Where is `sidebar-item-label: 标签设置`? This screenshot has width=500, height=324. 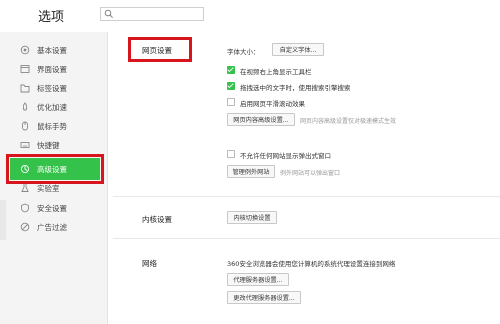
sidebar-item-label: 标签设置 is located at coordinates (52, 88).